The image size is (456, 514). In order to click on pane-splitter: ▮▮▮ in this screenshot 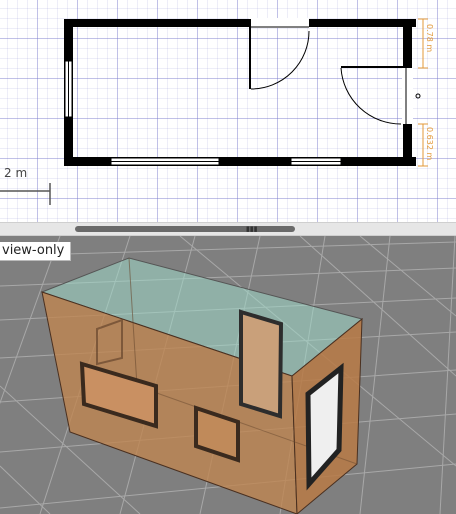, I will do `click(228, 229)`.